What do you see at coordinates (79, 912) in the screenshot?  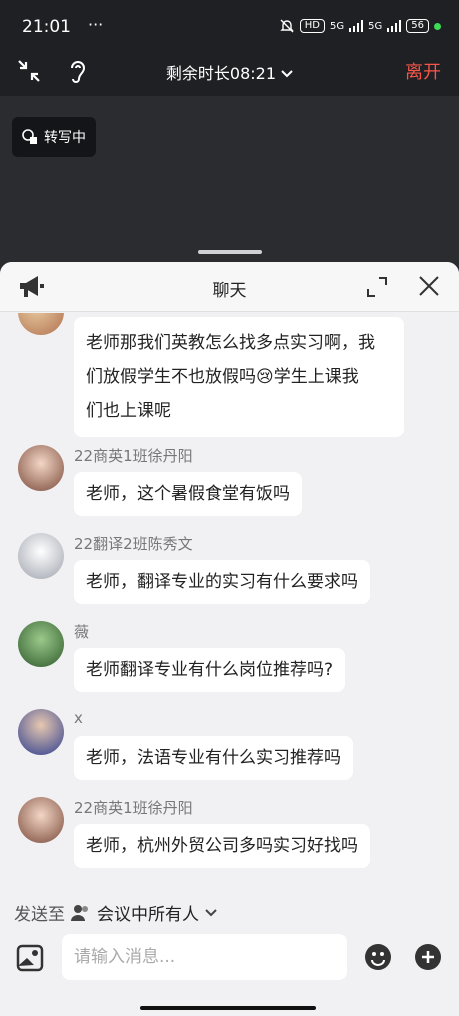 I see `people-icon` at bounding box center [79, 912].